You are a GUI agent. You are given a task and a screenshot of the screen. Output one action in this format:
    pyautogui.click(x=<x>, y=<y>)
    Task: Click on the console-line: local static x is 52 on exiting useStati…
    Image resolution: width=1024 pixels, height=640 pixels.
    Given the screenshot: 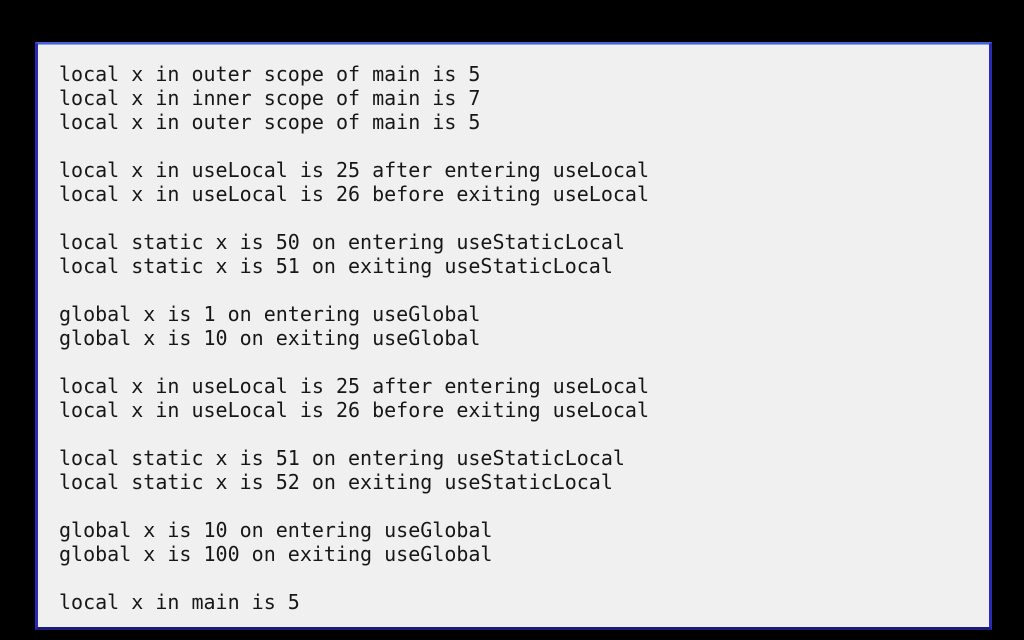 What is the action you would take?
    pyautogui.click(x=336, y=482)
    